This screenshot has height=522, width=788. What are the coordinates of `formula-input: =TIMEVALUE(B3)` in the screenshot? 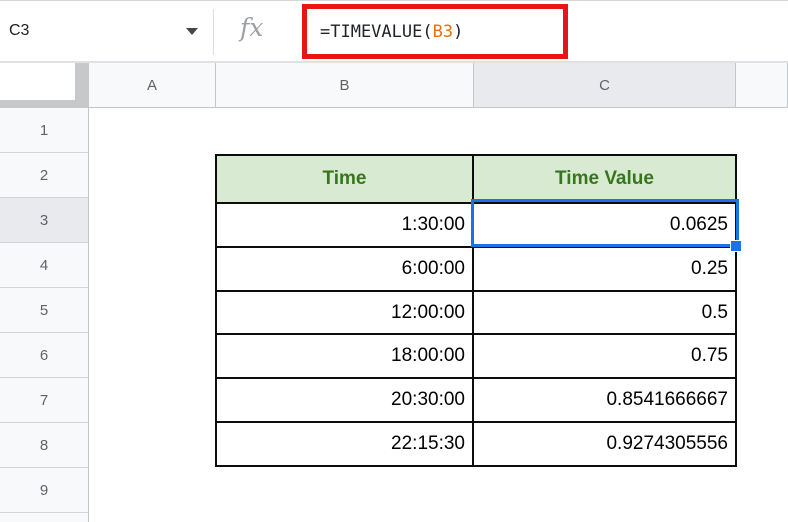 It's located at (385, 32).